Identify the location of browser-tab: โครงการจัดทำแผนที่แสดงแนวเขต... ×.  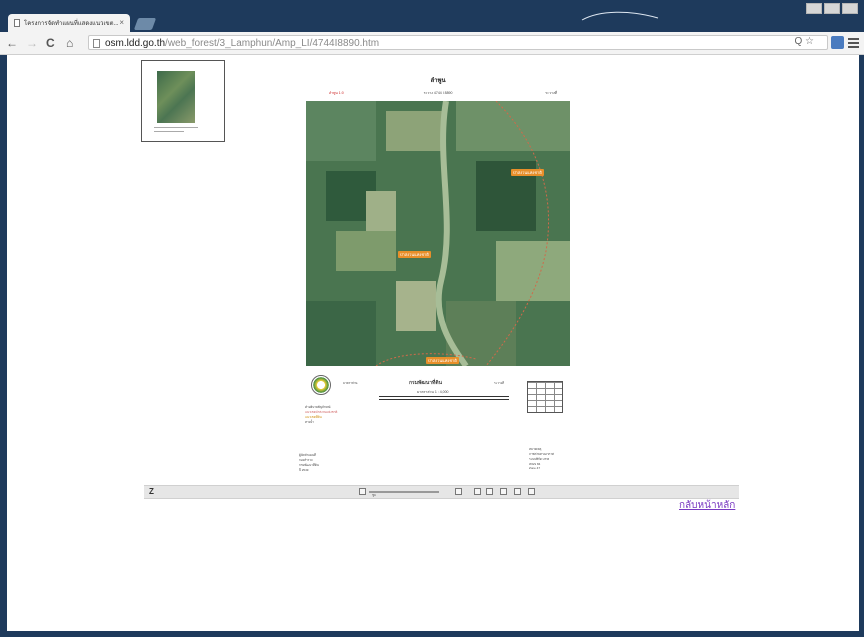
(69, 23).